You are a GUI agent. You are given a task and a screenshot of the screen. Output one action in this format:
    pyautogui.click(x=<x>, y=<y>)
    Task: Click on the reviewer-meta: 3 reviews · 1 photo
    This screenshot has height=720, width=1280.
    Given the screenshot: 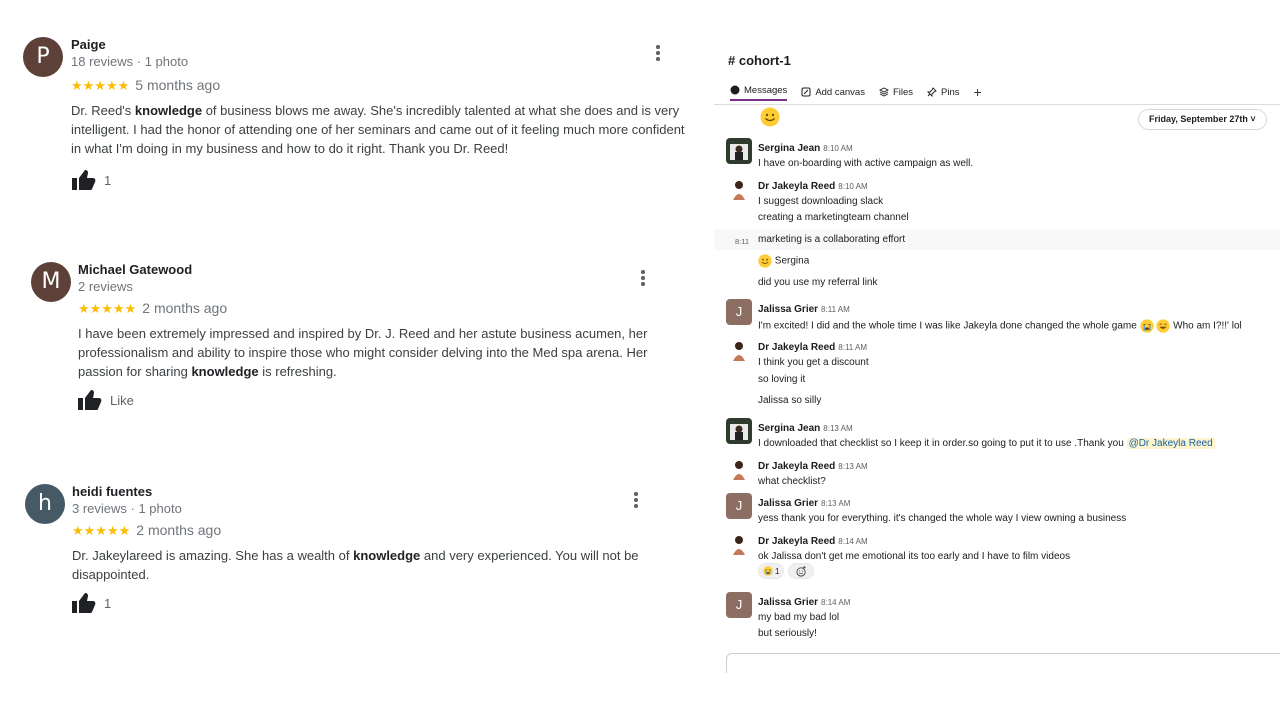 What is the action you would take?
    pyautogui.click(x=127, y=508)
    